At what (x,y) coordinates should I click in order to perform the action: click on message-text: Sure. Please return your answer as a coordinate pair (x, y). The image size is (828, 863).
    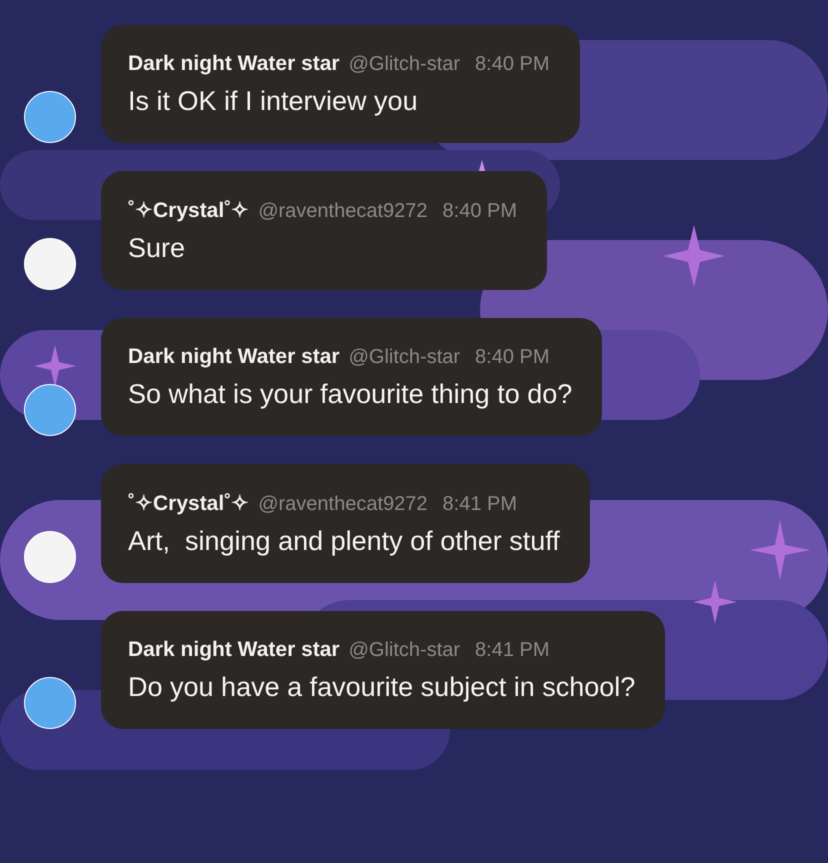
    Looking at the image, I should click on (157, 248).